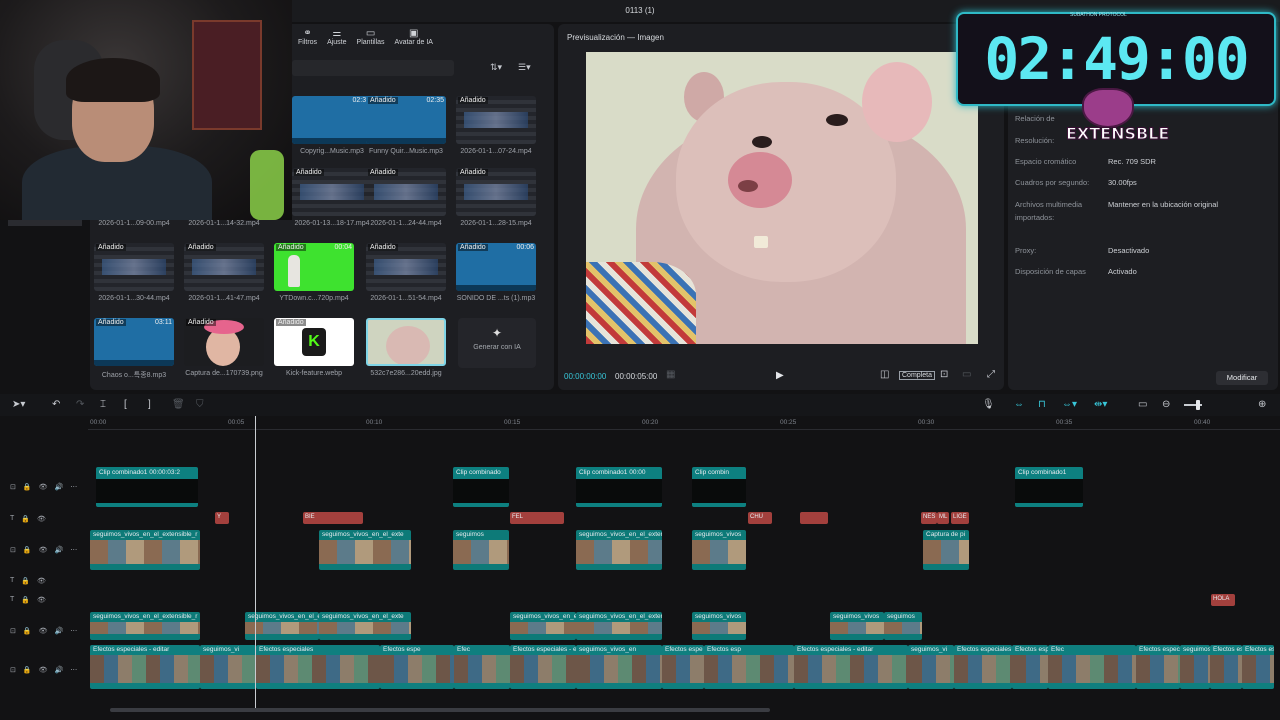  I want to click on fx-clip: Efectos especiales - ed, so click(543, 667).